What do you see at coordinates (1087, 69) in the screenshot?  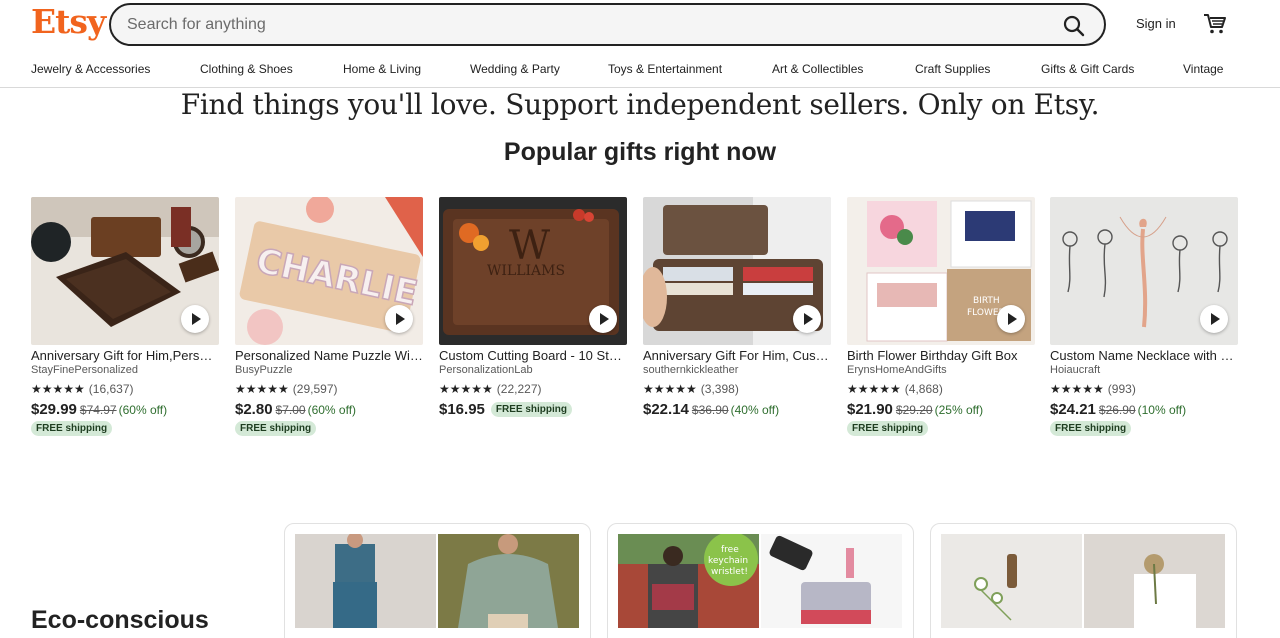 I see `nav-gifts: Gifts & Gift Cards` at bounding box center [1087, 69].